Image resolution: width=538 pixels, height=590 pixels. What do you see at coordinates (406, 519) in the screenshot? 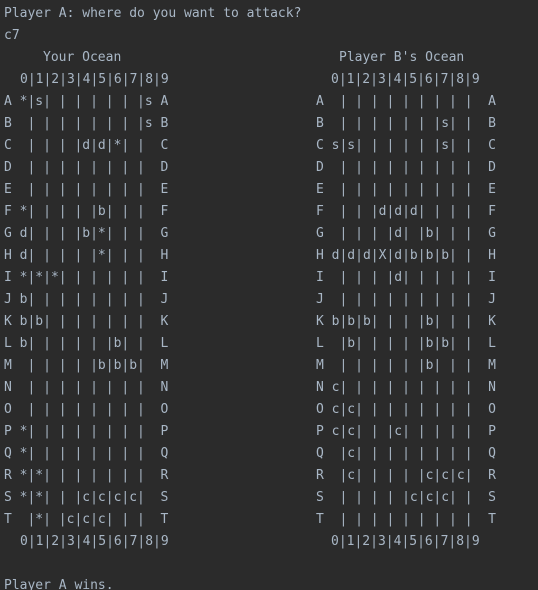
I see `right-board-row-t: T | | | | | | | | | T` at bounding box center [406, 519].